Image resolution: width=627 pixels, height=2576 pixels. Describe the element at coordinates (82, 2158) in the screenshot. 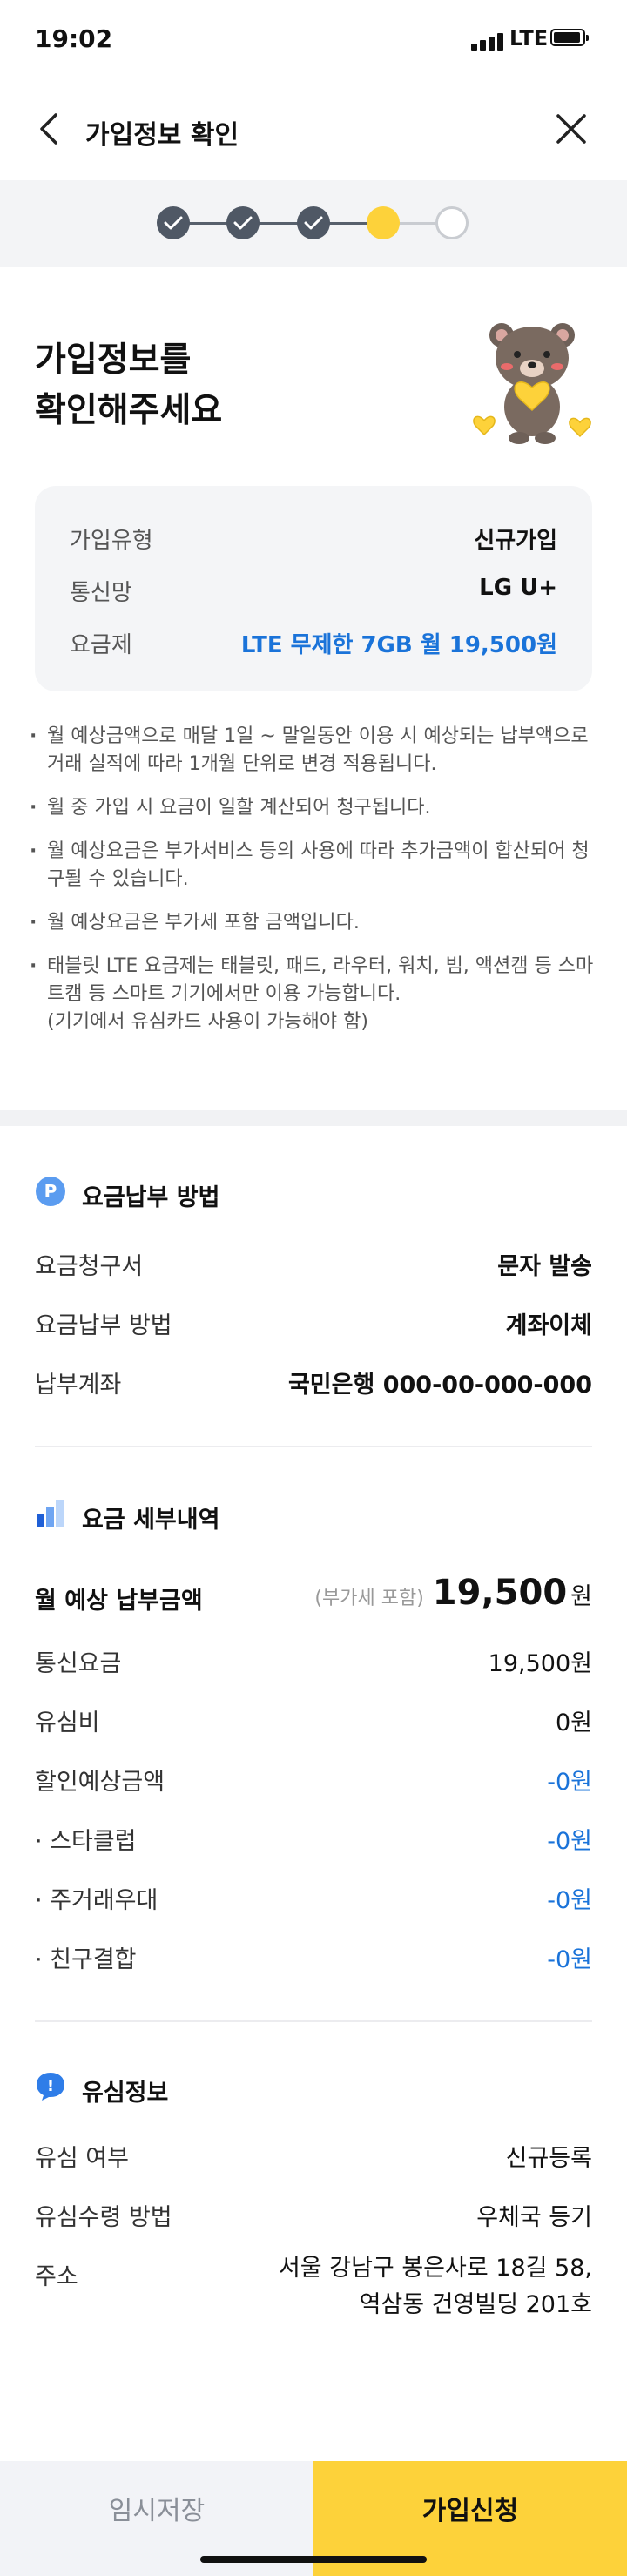

I see `row-label: 유심 여부` at that location.